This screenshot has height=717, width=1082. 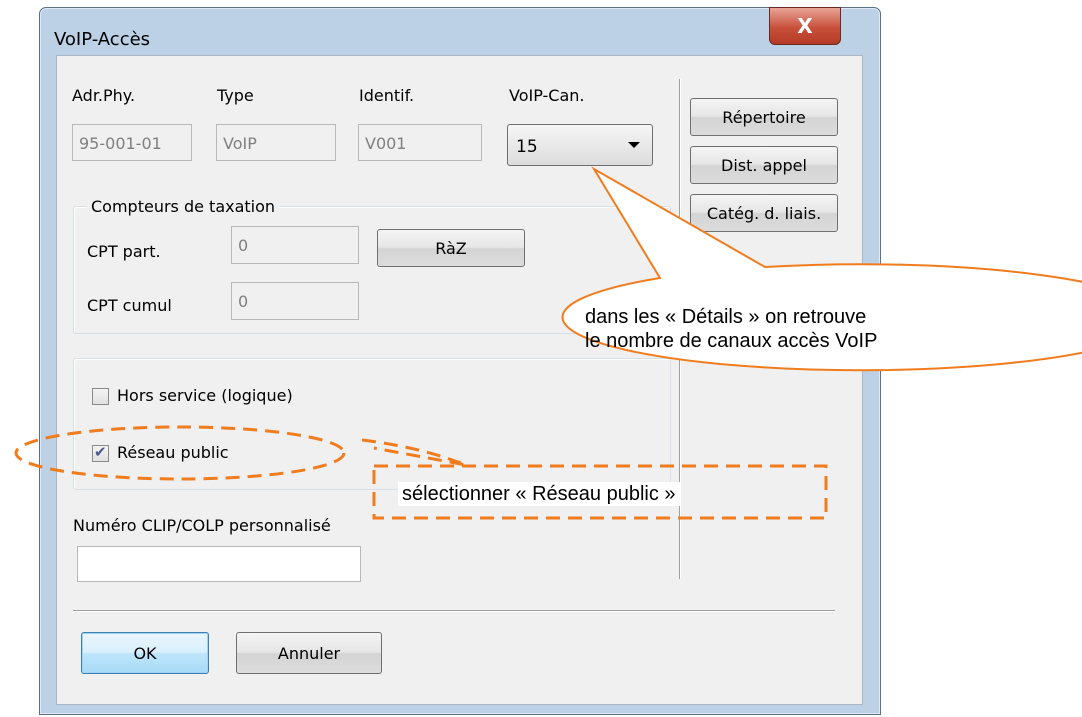 I want to click on dashed-connector, so click(x=414, y=452).